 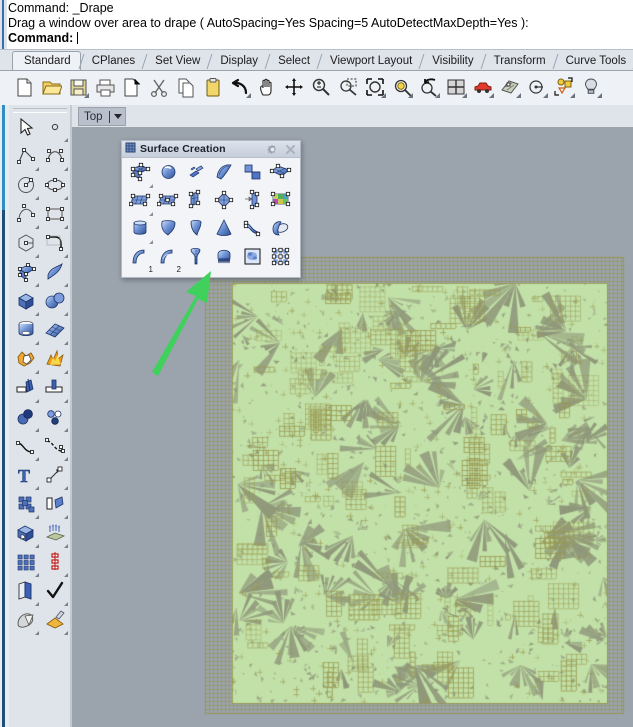 What do you see at coordinates (54, 303) in the screenshot?
I see `left-toolbar-button-sphere-solid` at bounding box center [54, 303].